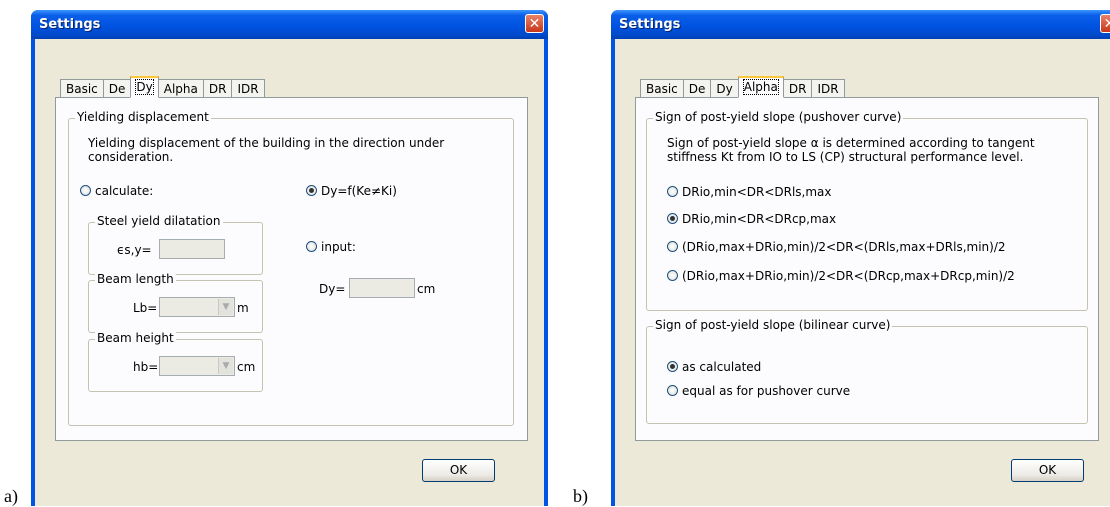 The width and height of the screenshot is (1110, 507). Describe the element at coordinates (338, 247) in the screenshot. I see `input-radio-label: input:` at that location.